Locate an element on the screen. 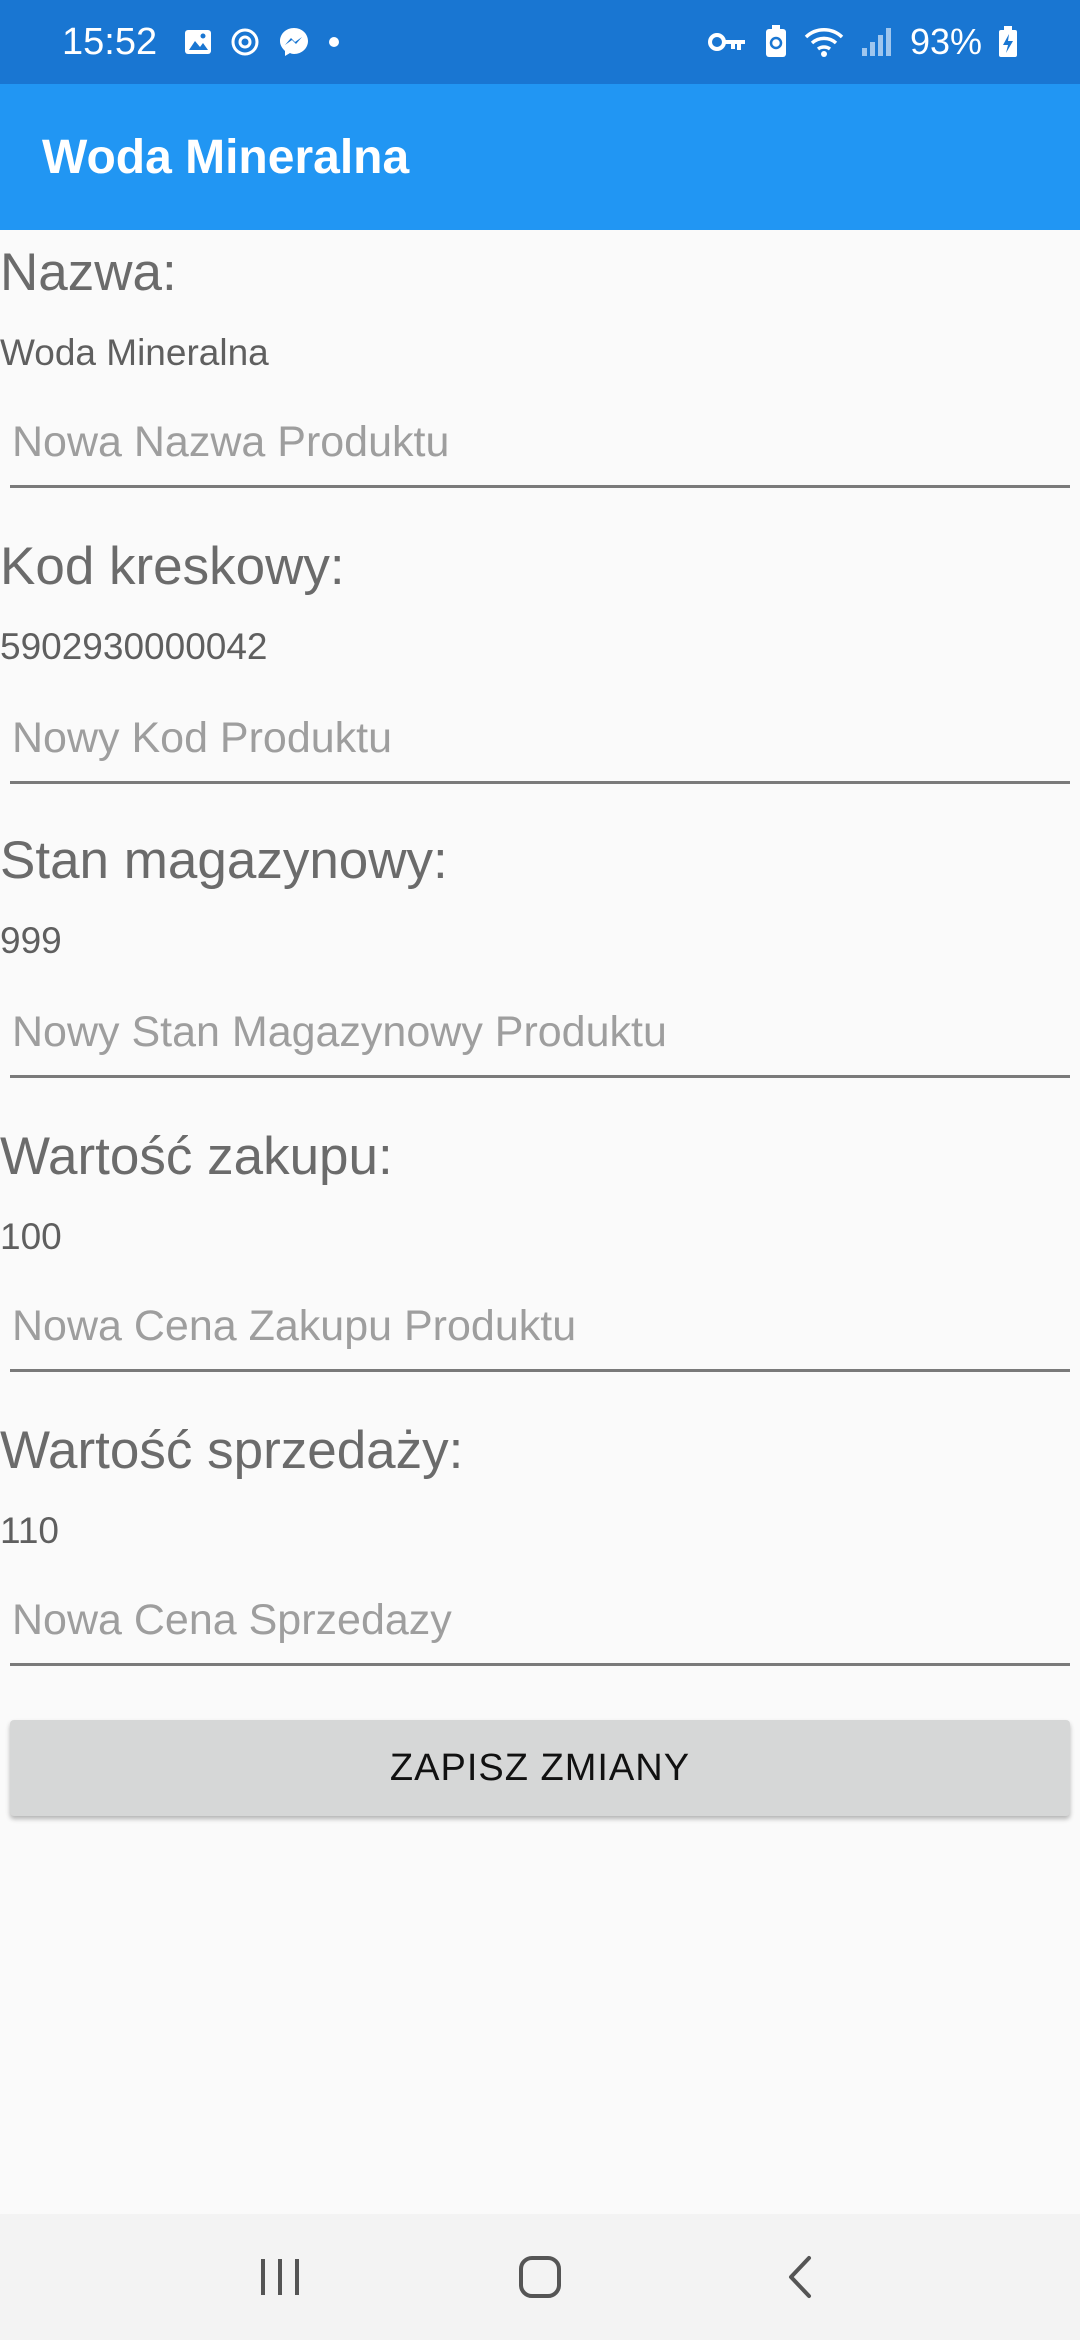 The width and height of the screenshot is (1080, 2340). recent-apps-button is located at coordinates (280, 2277).